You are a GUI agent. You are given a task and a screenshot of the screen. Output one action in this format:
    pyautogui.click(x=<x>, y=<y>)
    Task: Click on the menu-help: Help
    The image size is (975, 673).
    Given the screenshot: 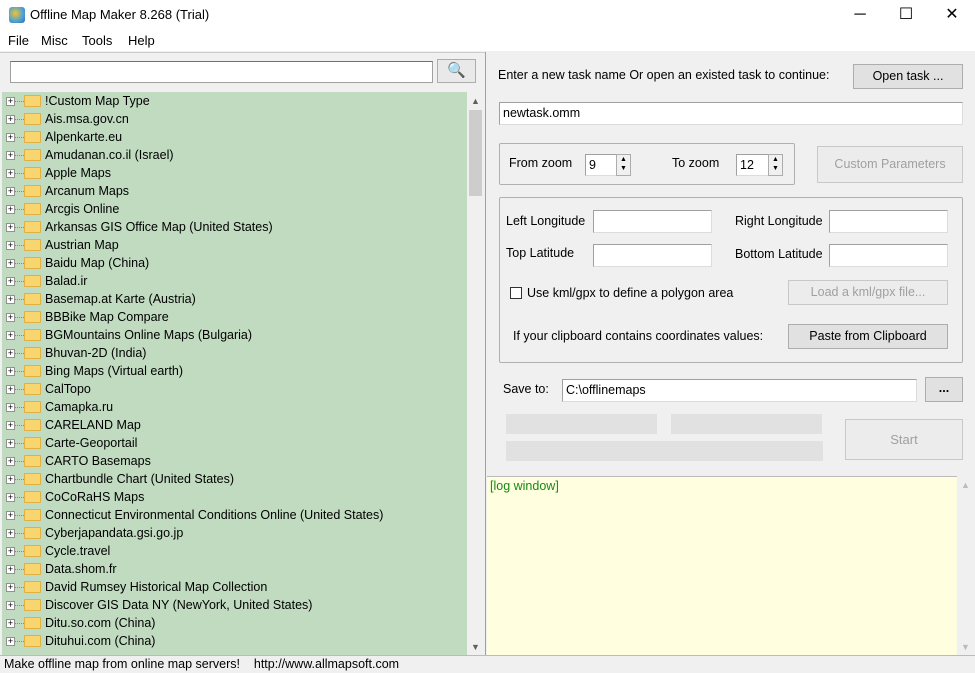 What is the action you would take?
    pyautogui.click(x=141, y=40)
    